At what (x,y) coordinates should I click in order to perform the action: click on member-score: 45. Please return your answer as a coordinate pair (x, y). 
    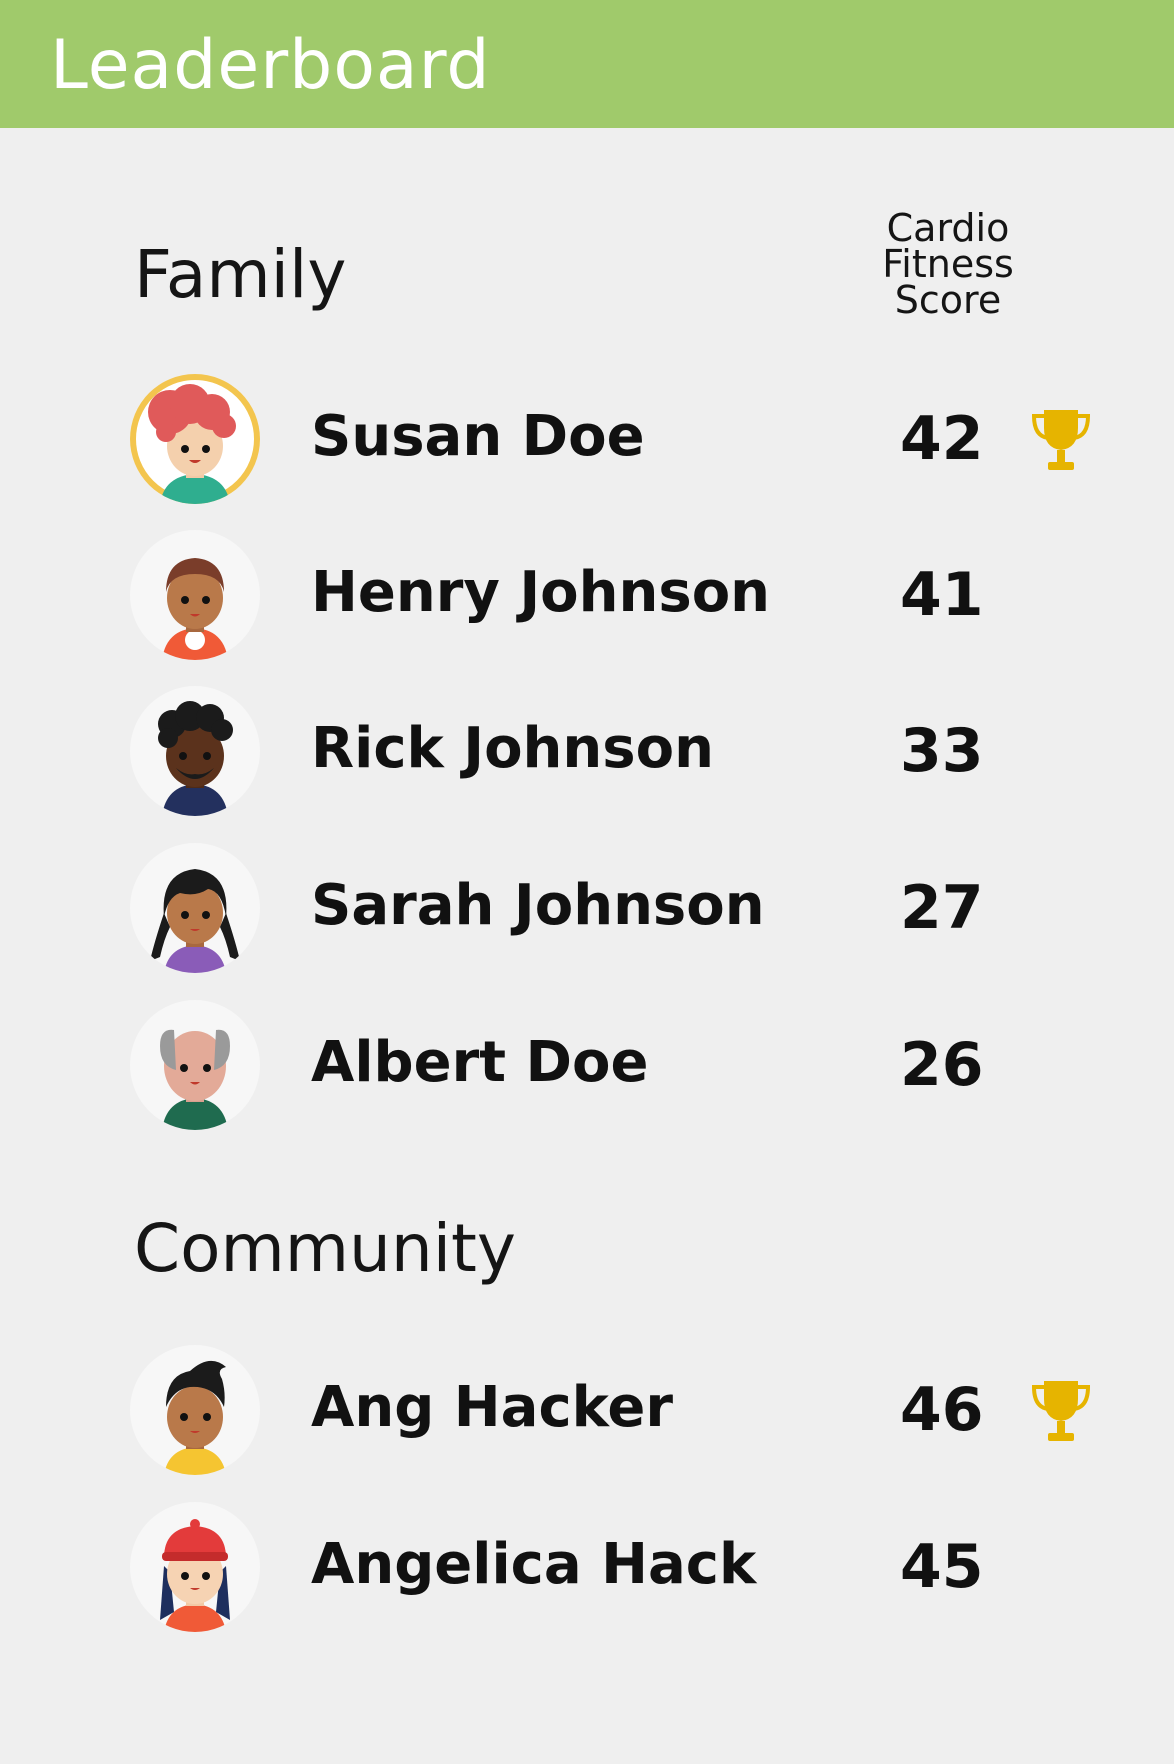
    Looking at the image, I should click on (942, 1567).